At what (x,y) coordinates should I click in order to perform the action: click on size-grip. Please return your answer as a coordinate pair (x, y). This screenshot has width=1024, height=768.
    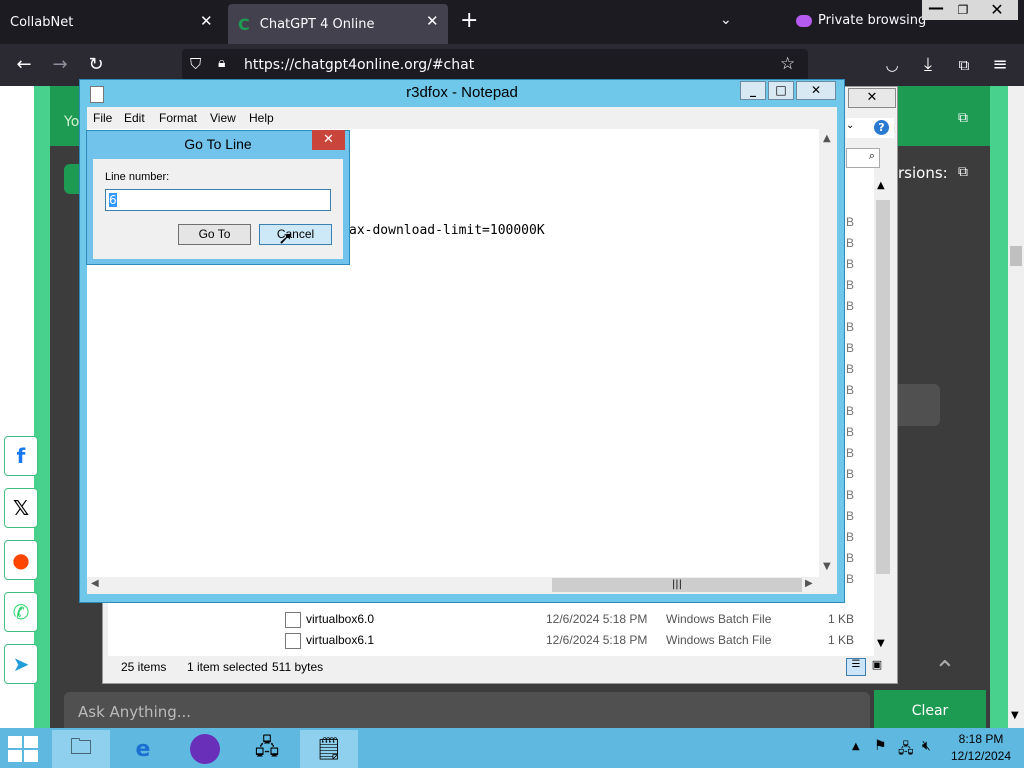
    Looking at the image, I should click on (828, 585).